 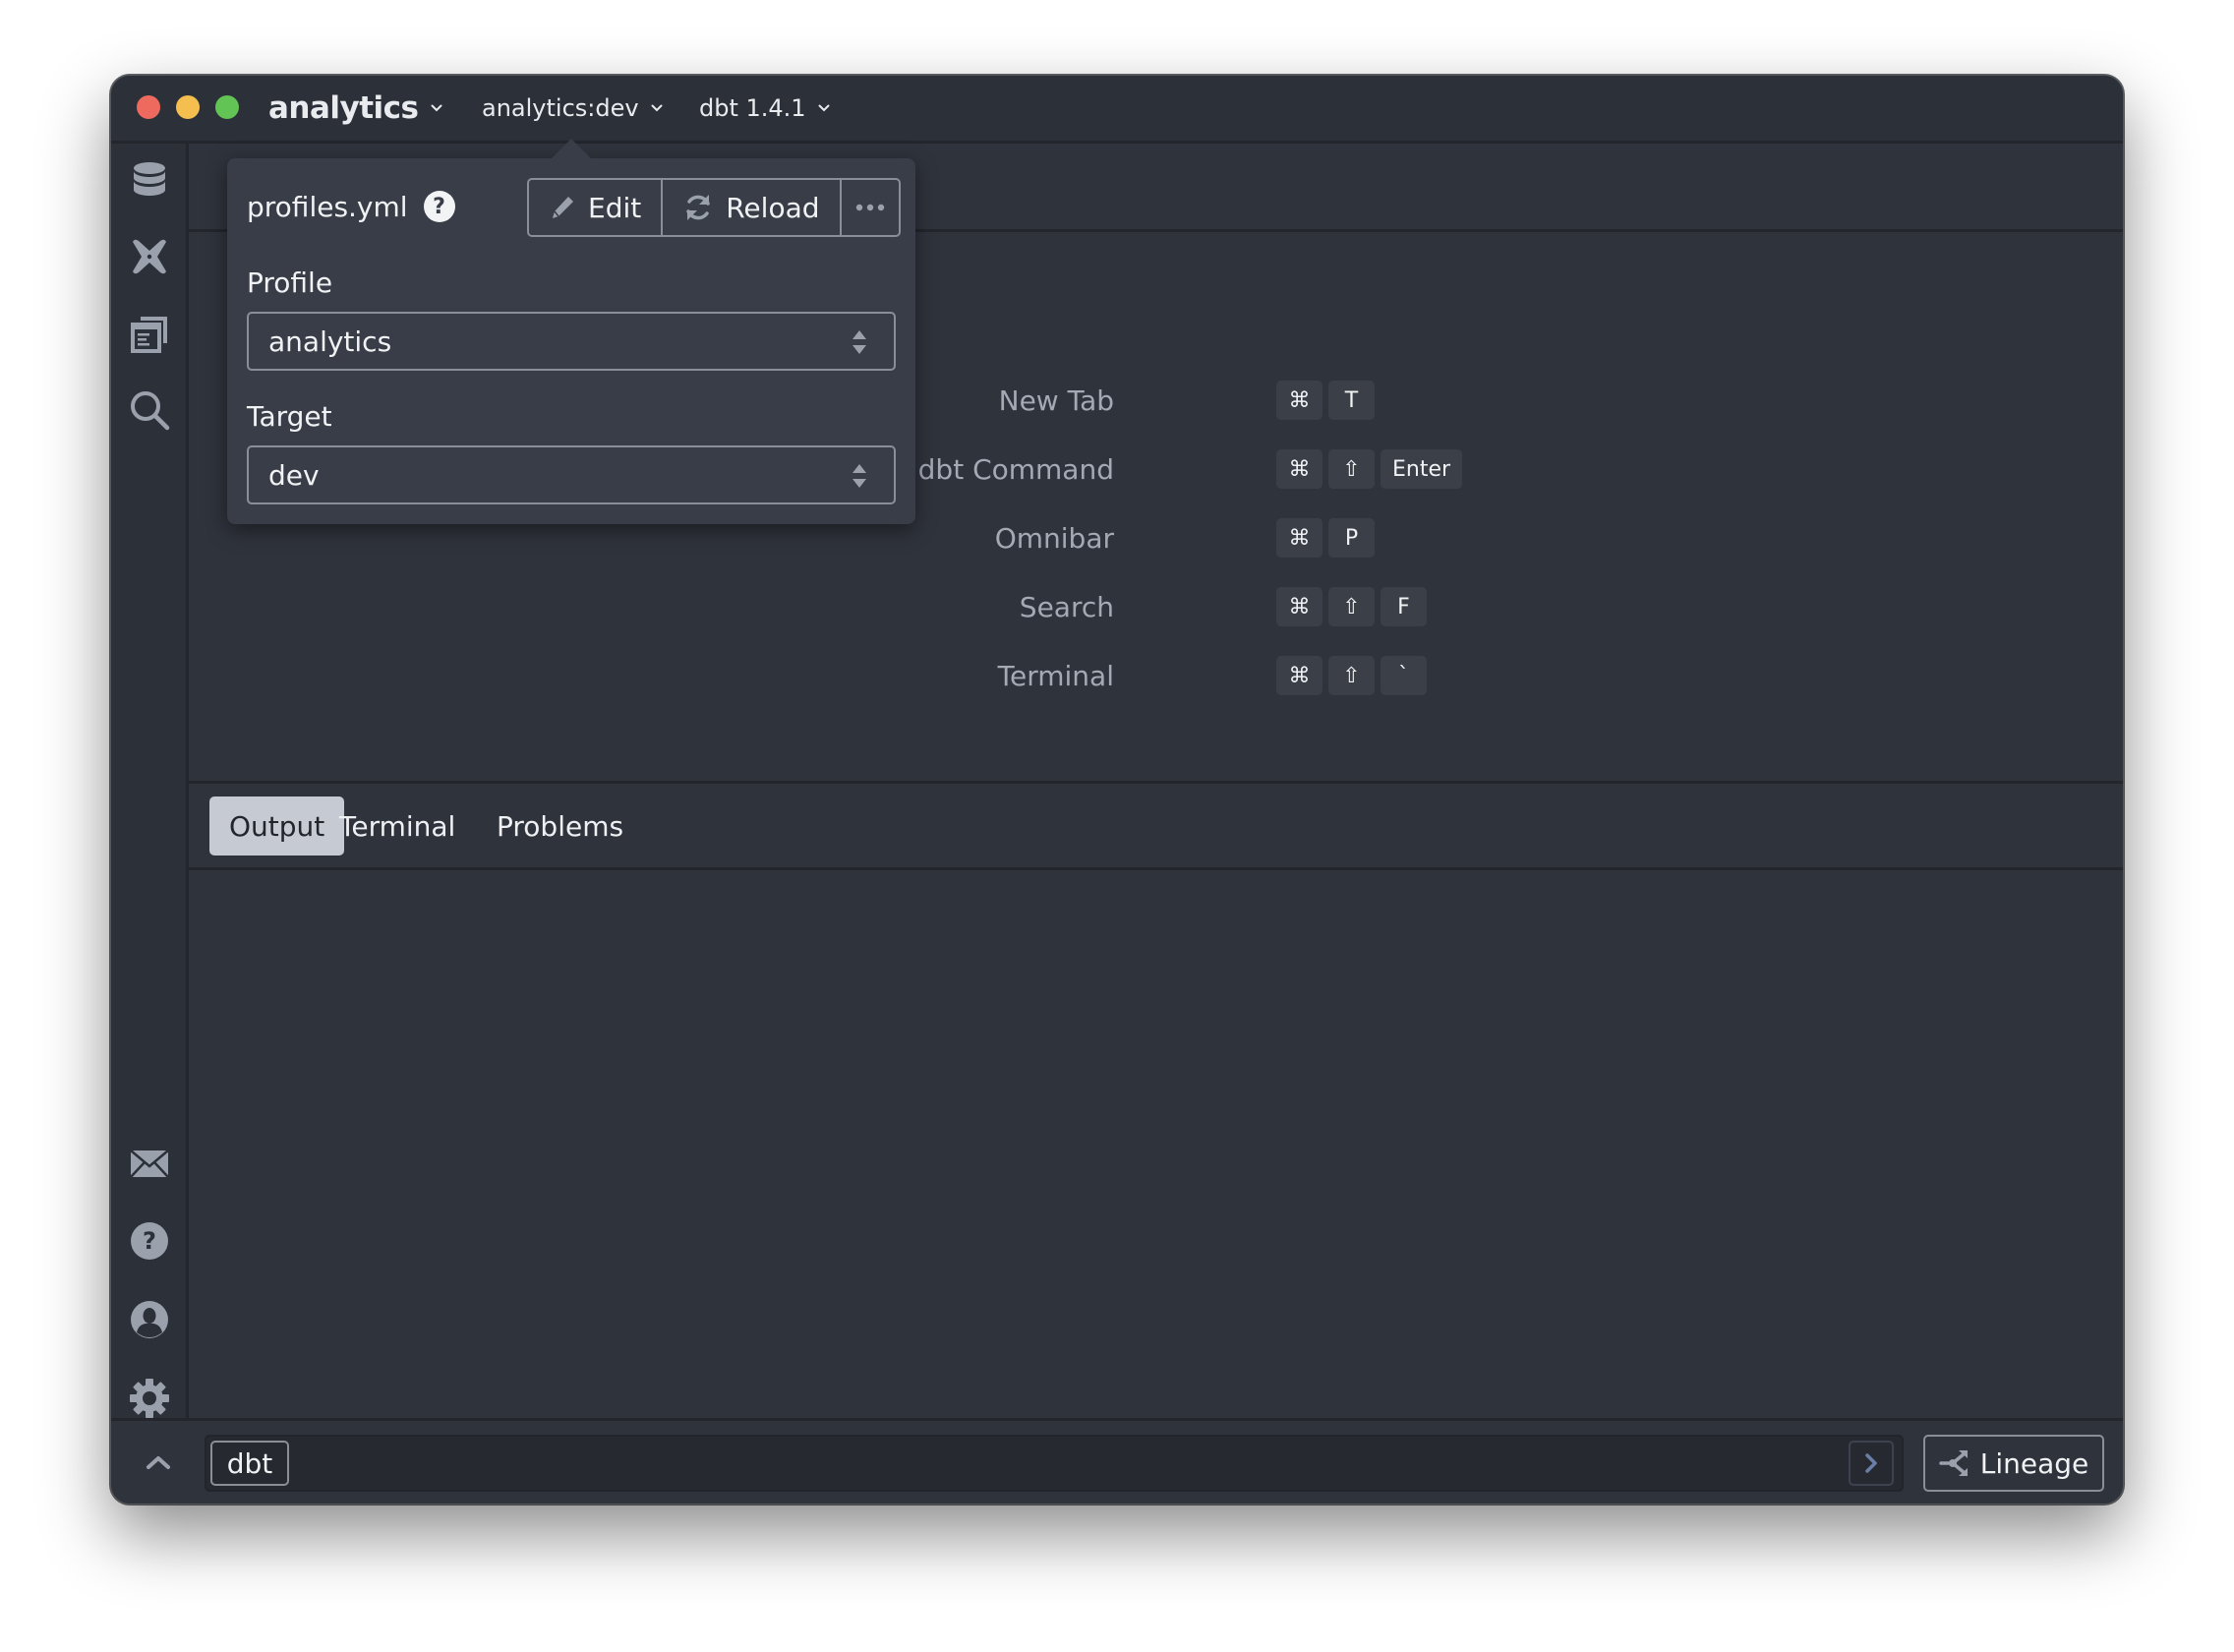 I want to click on sidebar-item-database, so click(x=150, y=180).